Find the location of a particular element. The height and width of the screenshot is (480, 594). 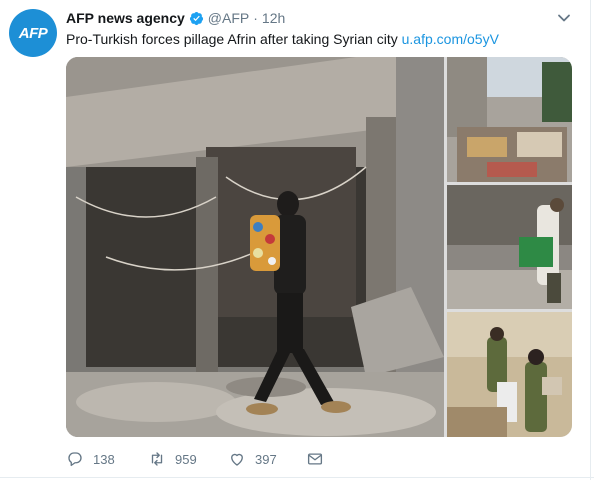

like-count: 397 is located at coordinates (266, 459).